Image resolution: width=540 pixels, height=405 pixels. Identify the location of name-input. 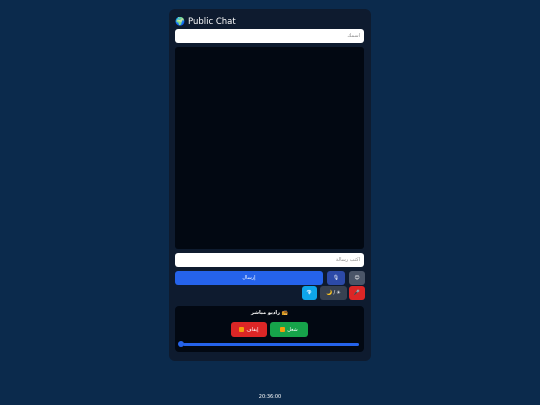
(269, 36).